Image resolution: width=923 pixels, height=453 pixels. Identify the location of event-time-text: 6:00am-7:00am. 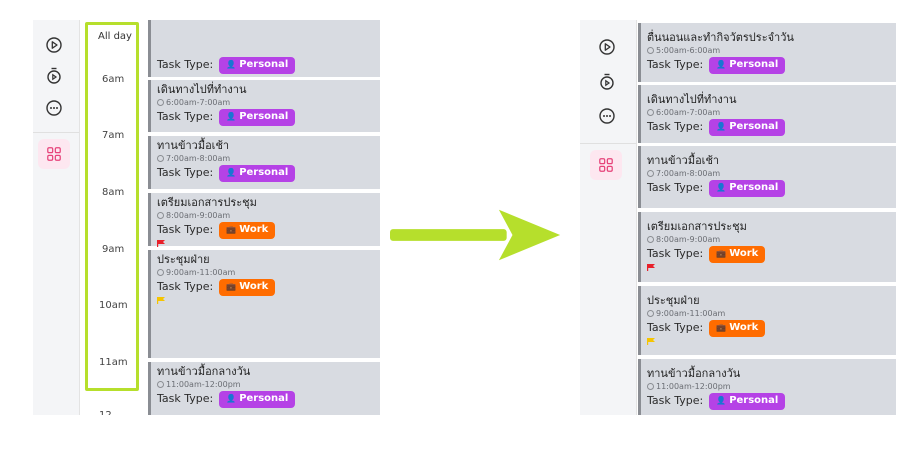
(688, 112).